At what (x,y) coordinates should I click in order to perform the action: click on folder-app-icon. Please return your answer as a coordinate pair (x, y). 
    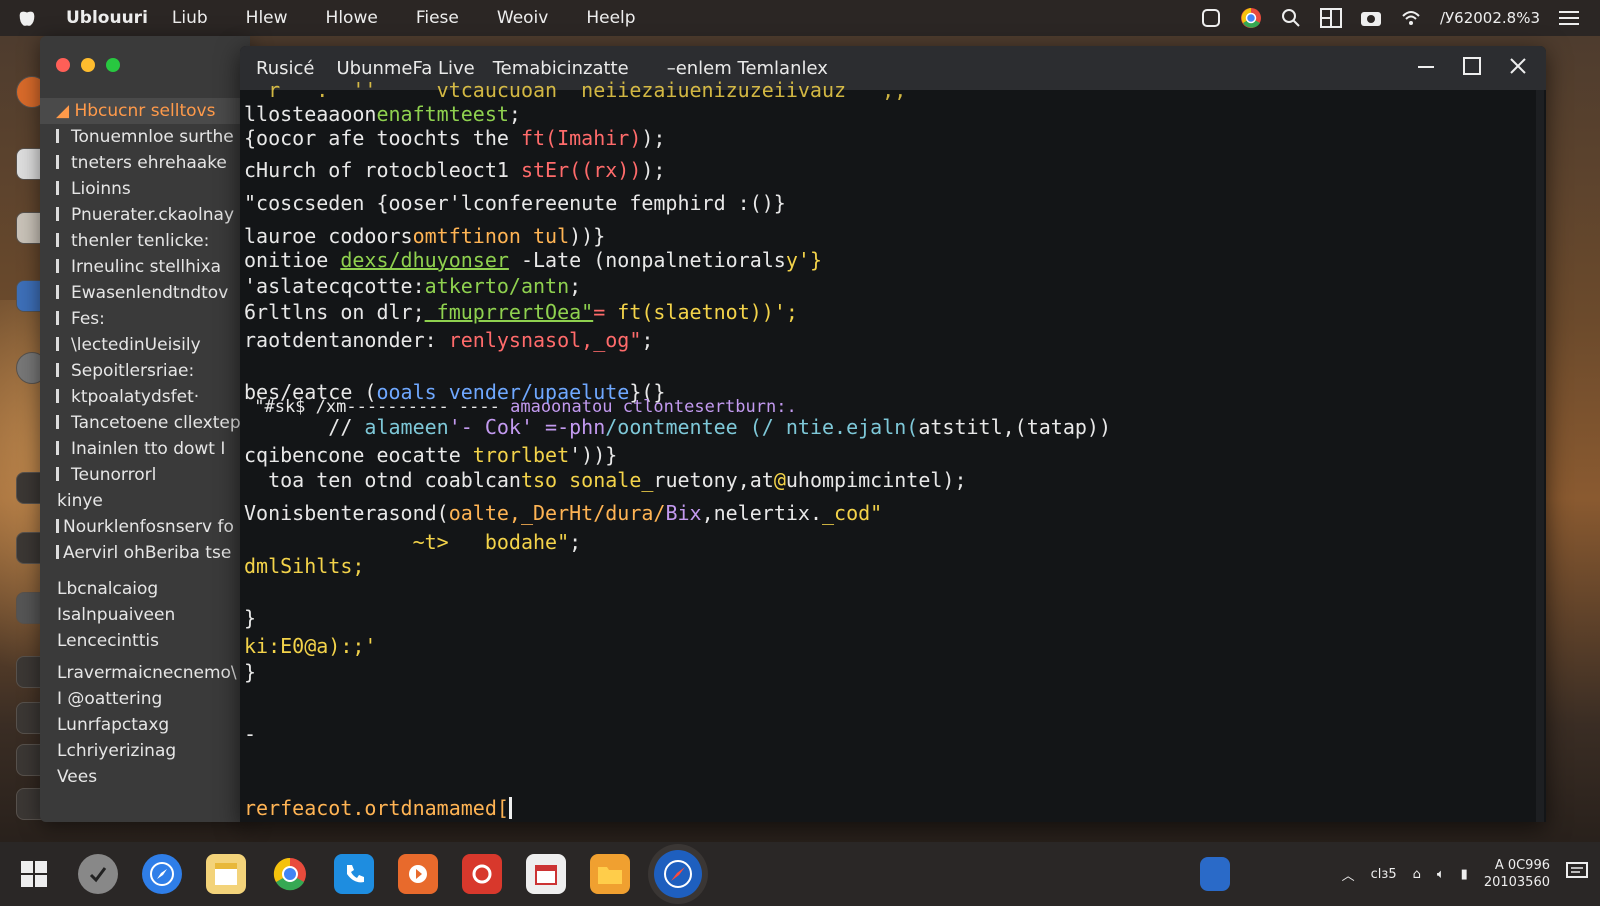
    Looking at the image, I should click on (610, 874).